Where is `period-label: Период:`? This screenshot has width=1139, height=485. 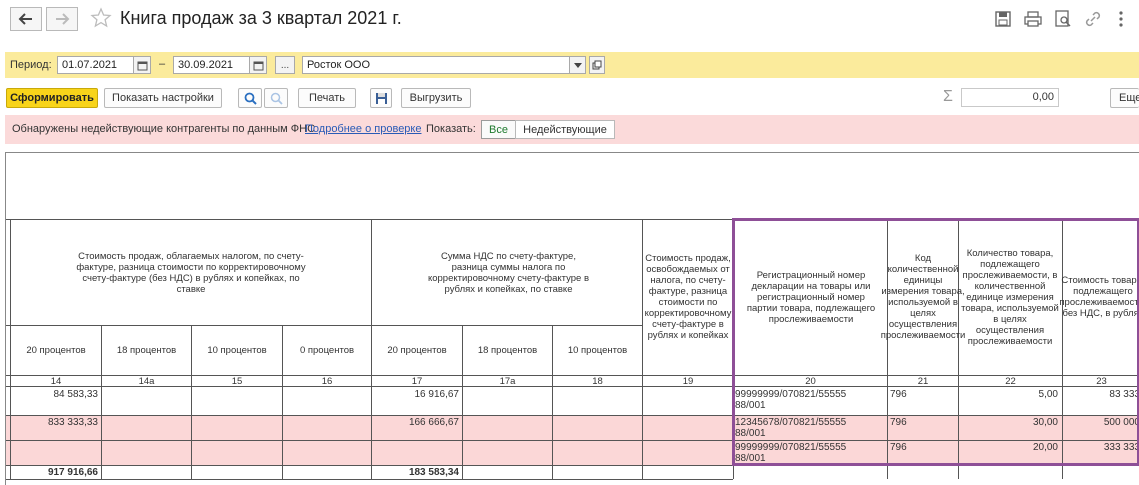
period-label: Период: is located at coordinates (31, 65).